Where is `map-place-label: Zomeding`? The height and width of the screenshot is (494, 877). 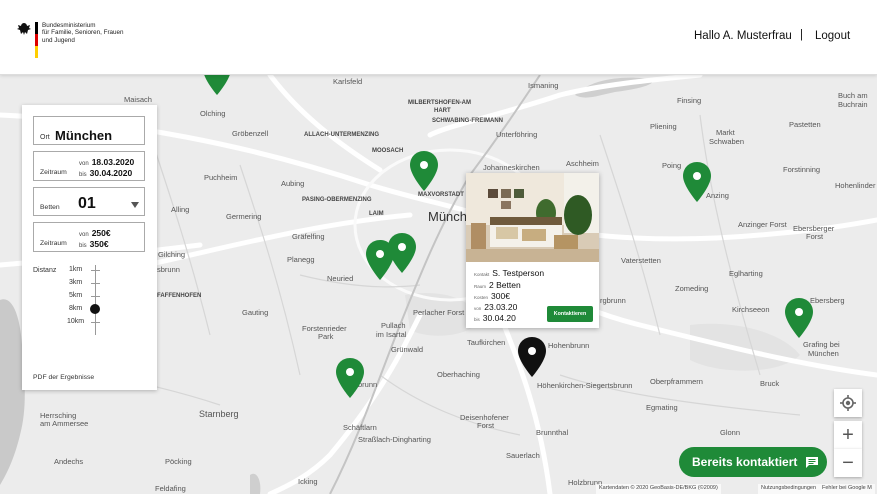 map-place-label: Zomeding is located at coordinates (692, 288).